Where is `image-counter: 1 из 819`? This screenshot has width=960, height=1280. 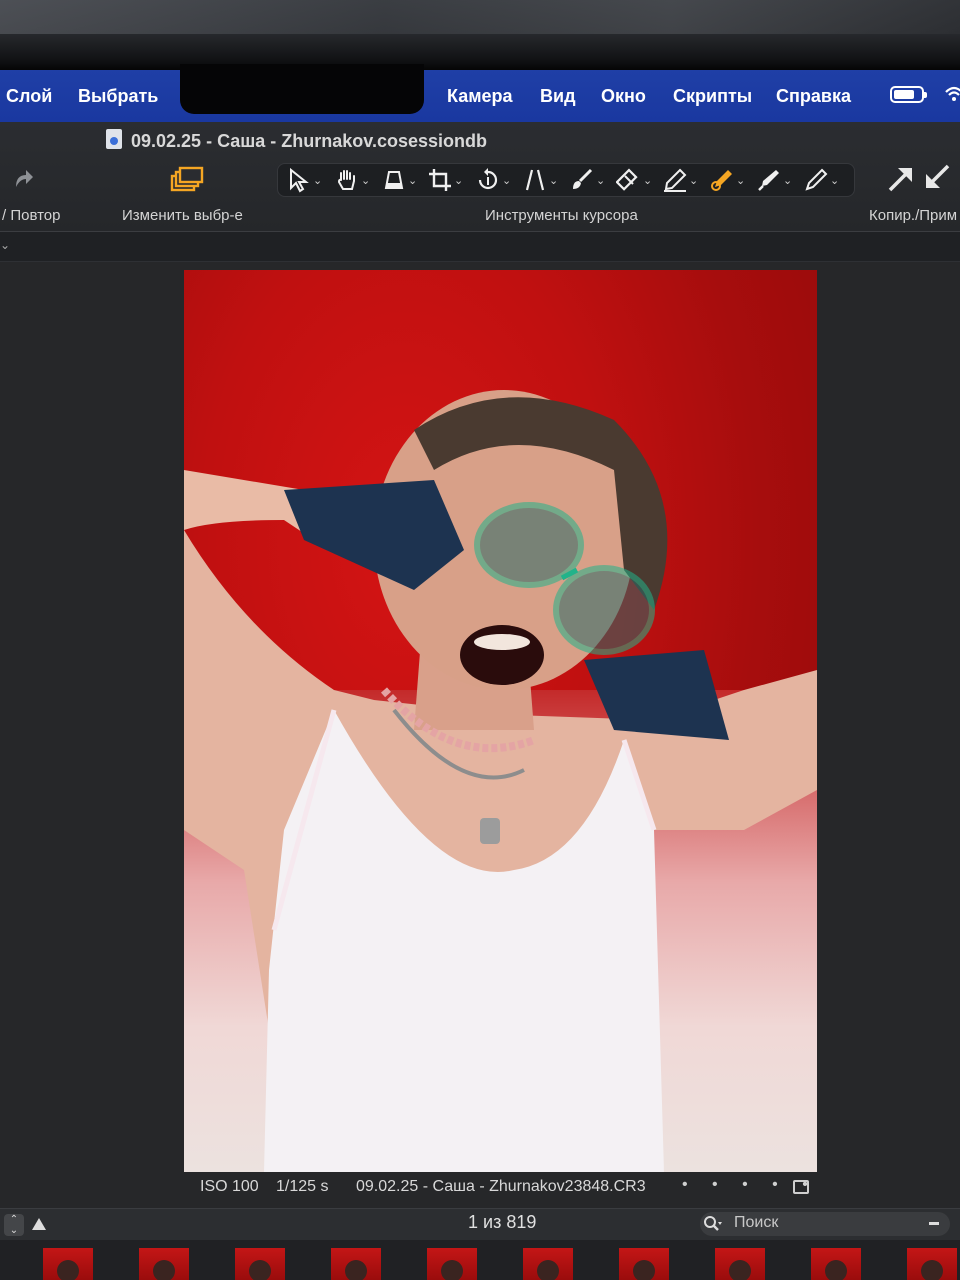
image-counter: 1 из 819 is located at coordinates (502, 1222).